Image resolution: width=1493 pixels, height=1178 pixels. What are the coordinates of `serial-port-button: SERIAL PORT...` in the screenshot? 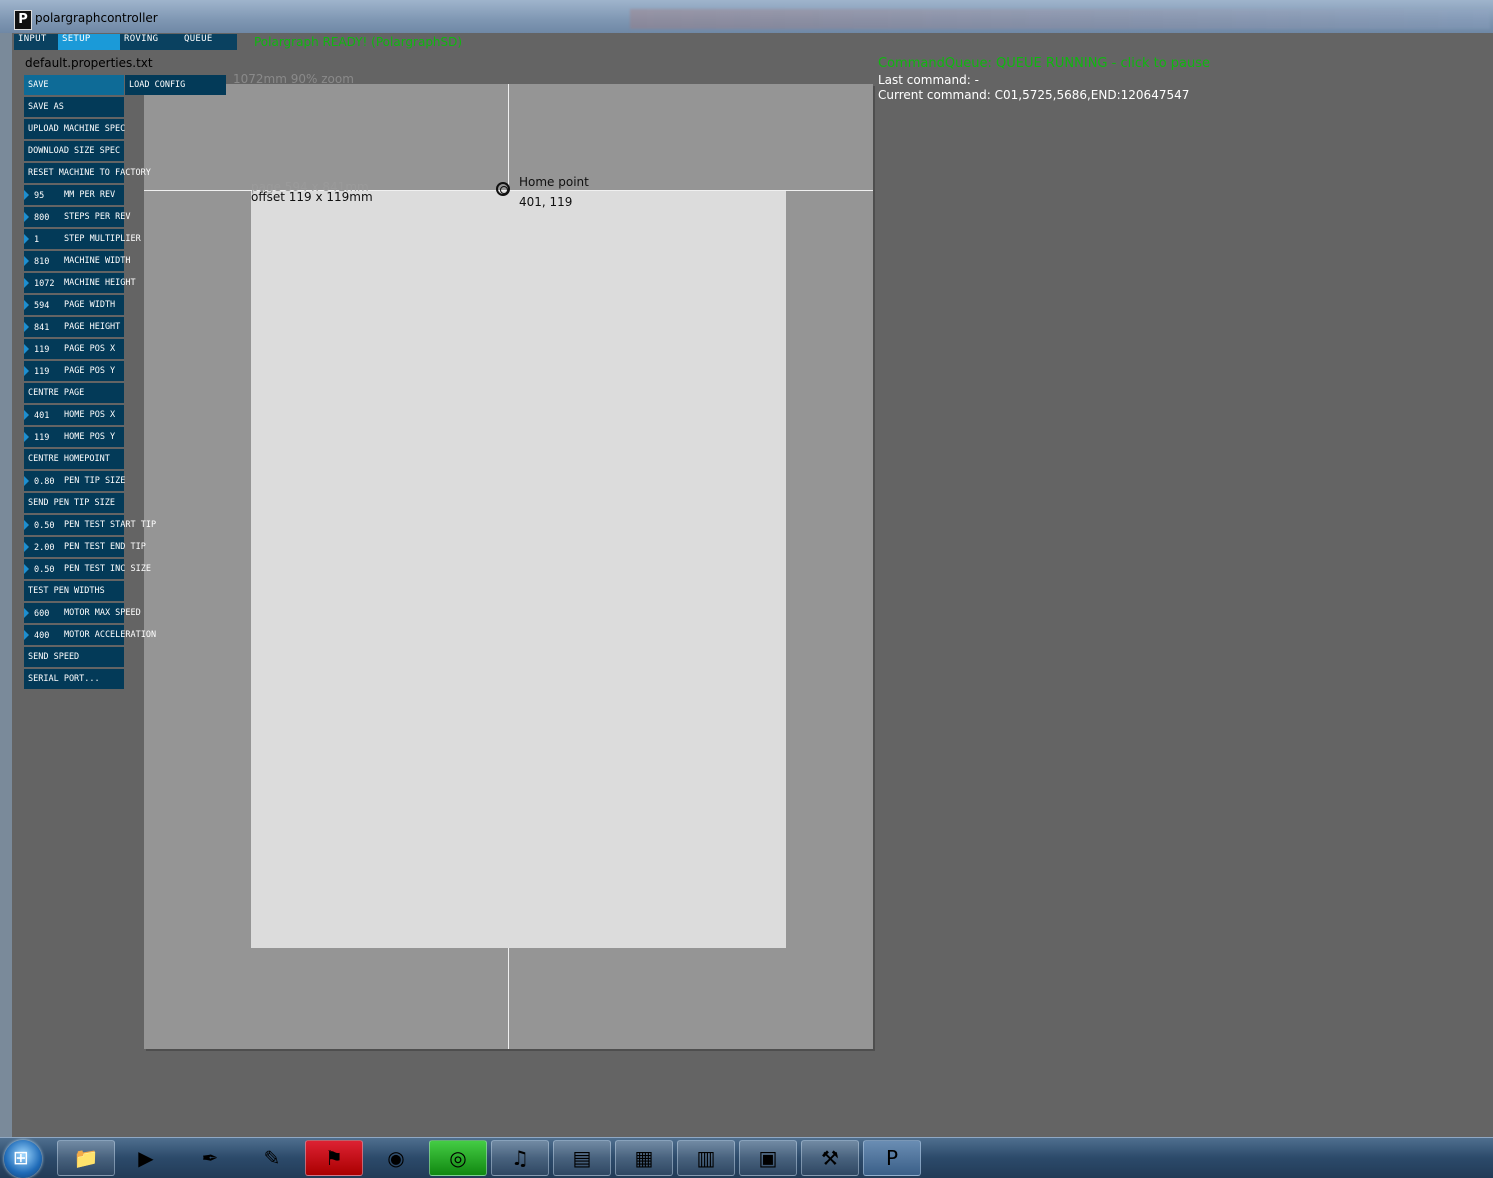 It's located at (74, 679).